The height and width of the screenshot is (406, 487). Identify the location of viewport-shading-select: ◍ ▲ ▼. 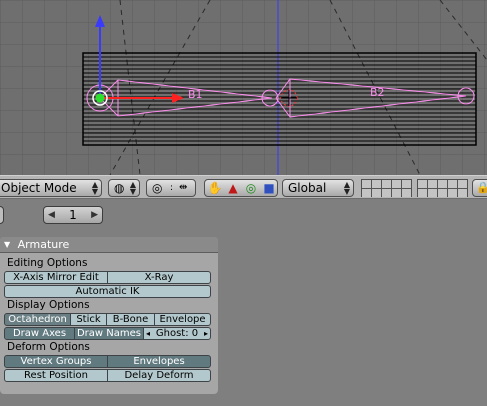
(124, 188).